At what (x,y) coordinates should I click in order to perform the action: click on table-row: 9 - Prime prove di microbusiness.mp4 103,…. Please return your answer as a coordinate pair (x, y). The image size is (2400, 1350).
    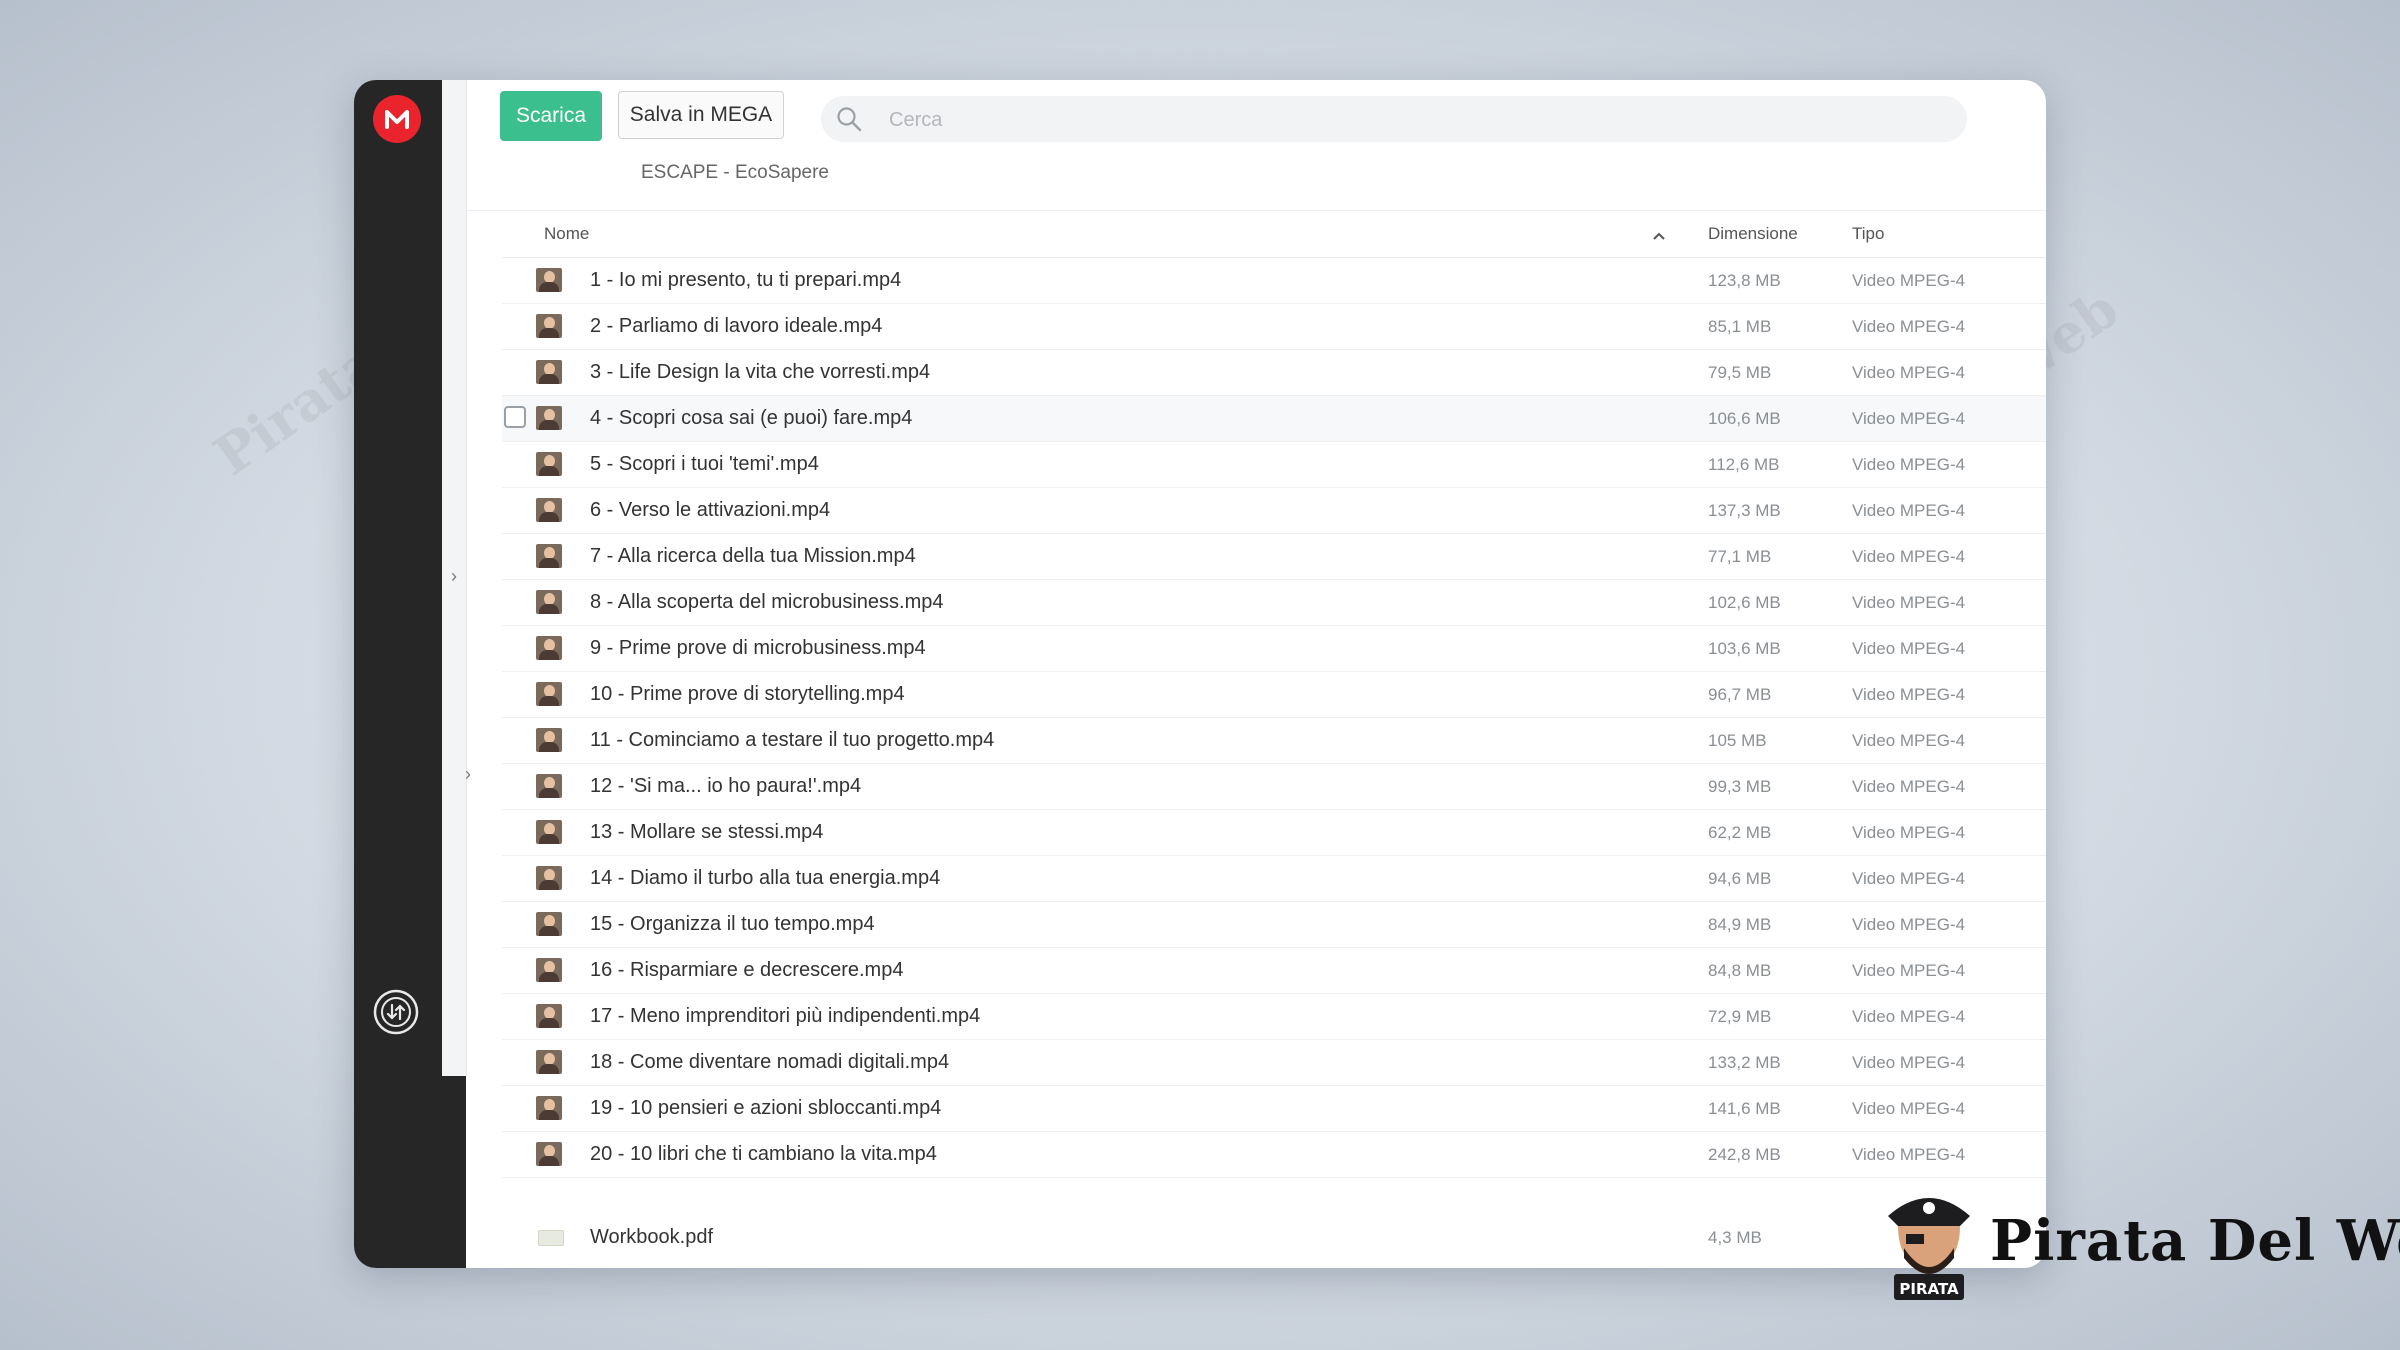
    Looking at the image, I should click on (1274, 649).